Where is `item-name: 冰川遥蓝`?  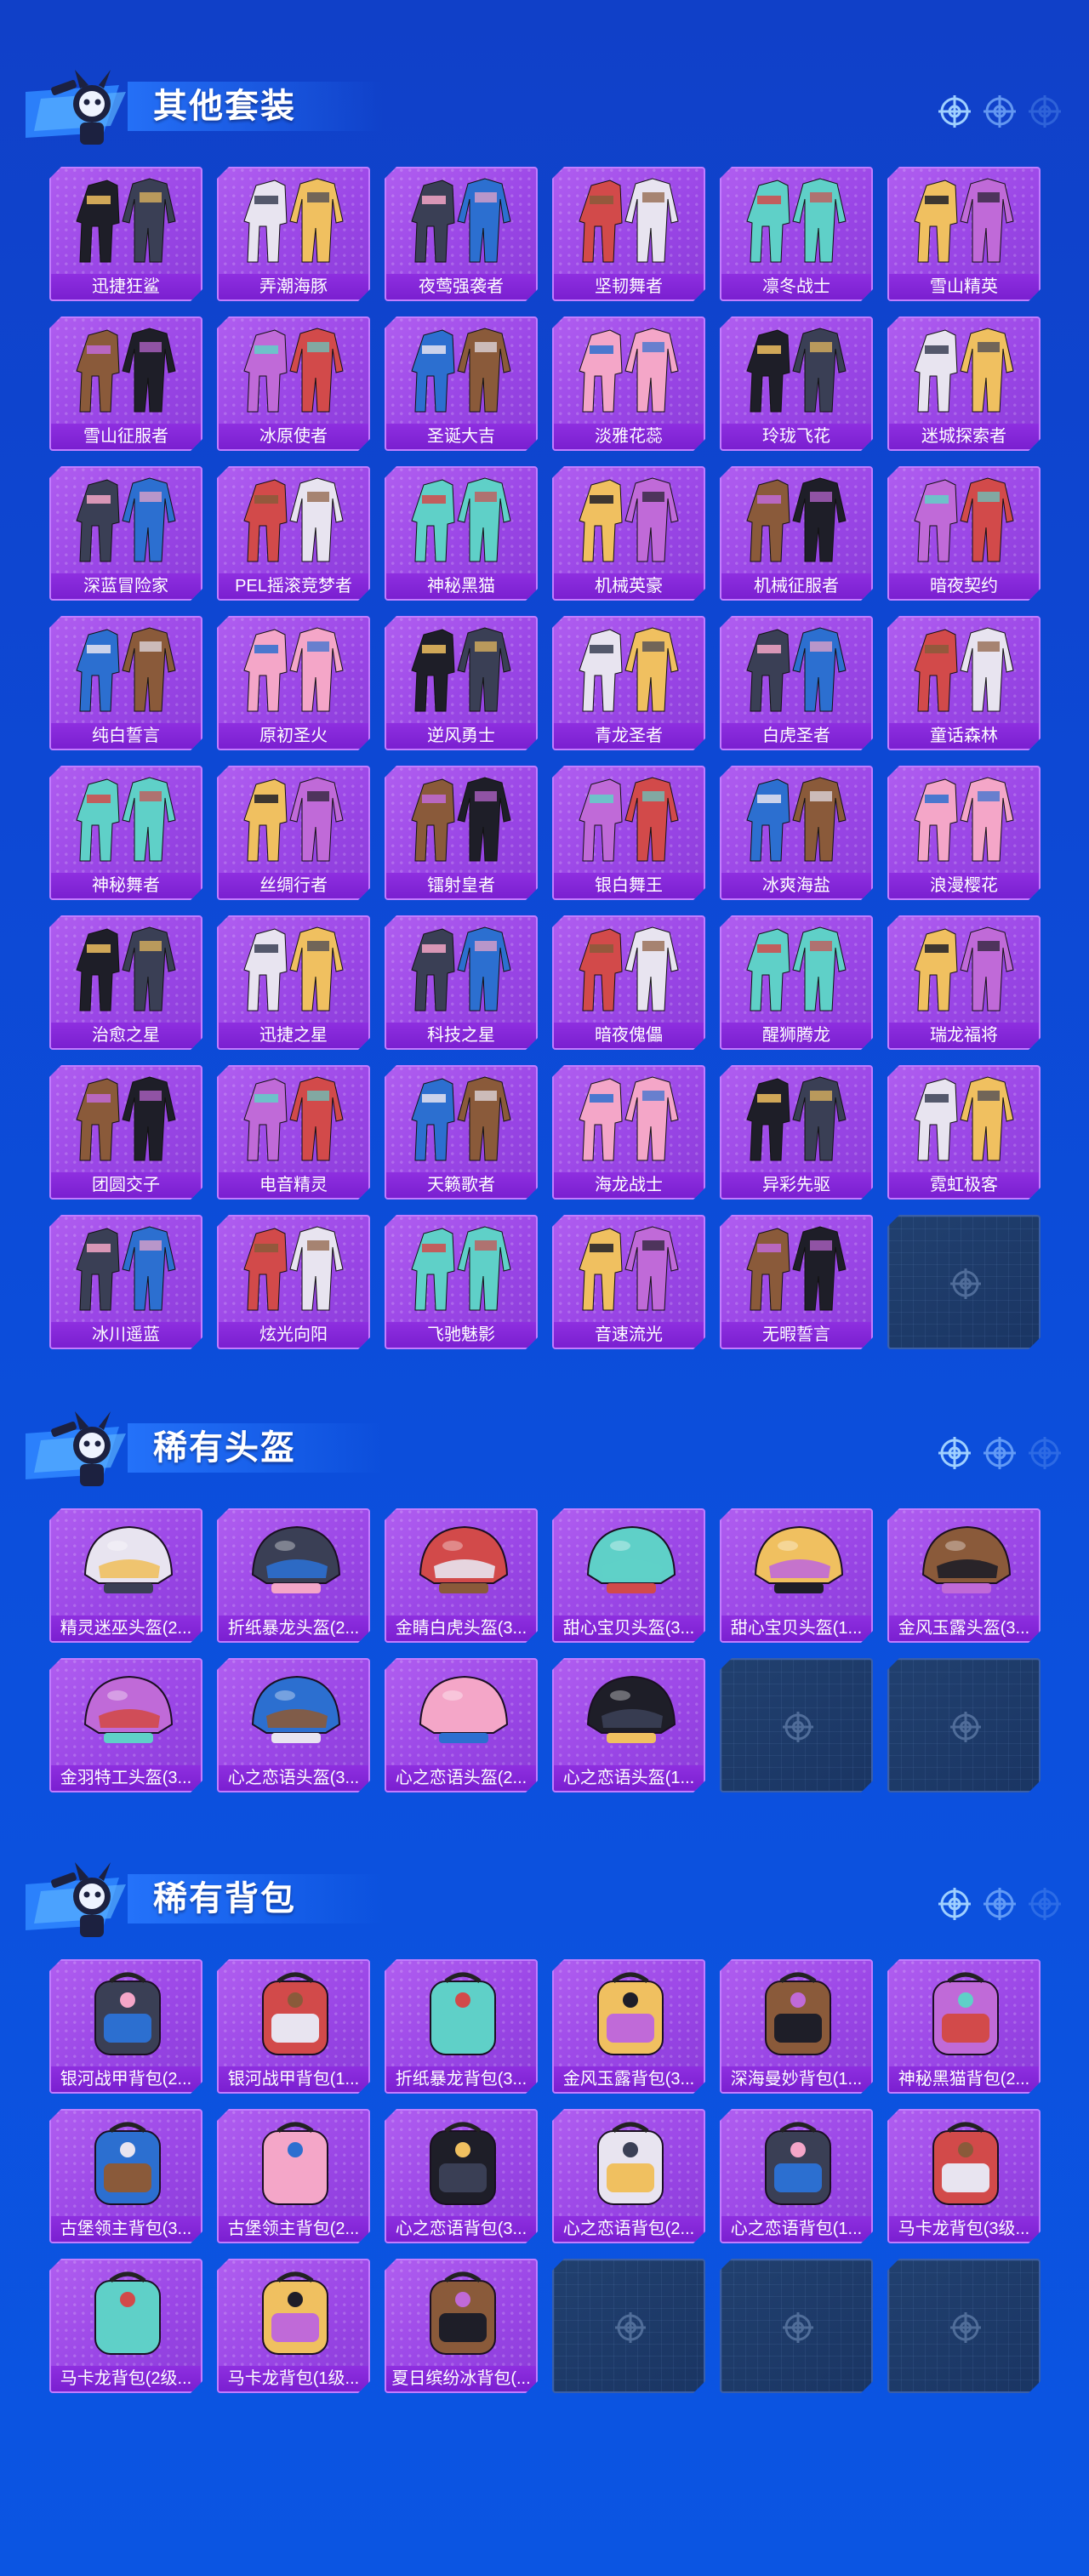
item-name: 冰川遥蓝 is located at coordinates (126, 1335).